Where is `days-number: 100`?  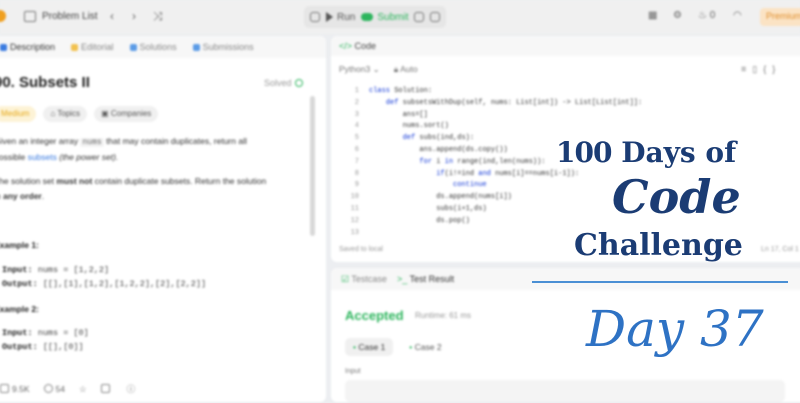
days-number: 100 is located at coordinates (584, 152).